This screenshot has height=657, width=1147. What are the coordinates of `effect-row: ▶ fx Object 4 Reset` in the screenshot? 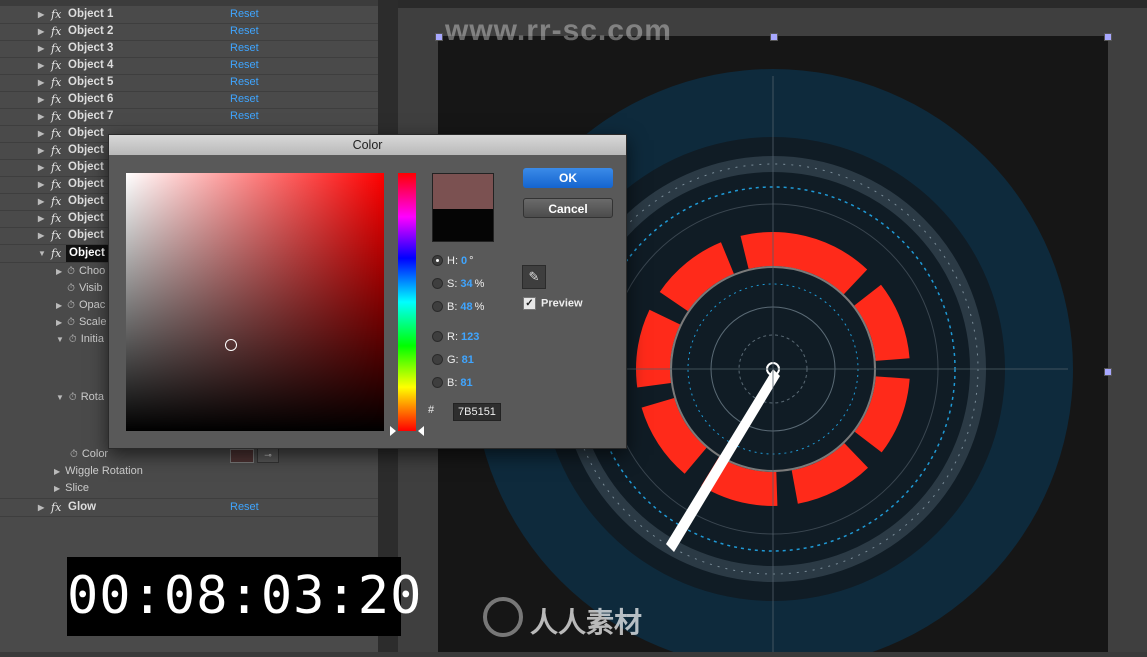 It's located at (189, 66).